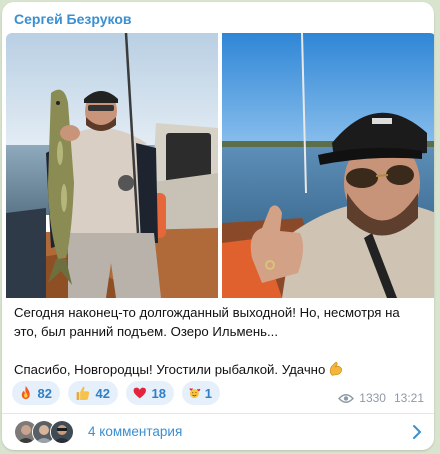 This screenshot has height=454, width=440. What do you see at coordinates (83, 393) in the screenshot?
I see `thumbs-up-icon` at bounding box center [83, 393].